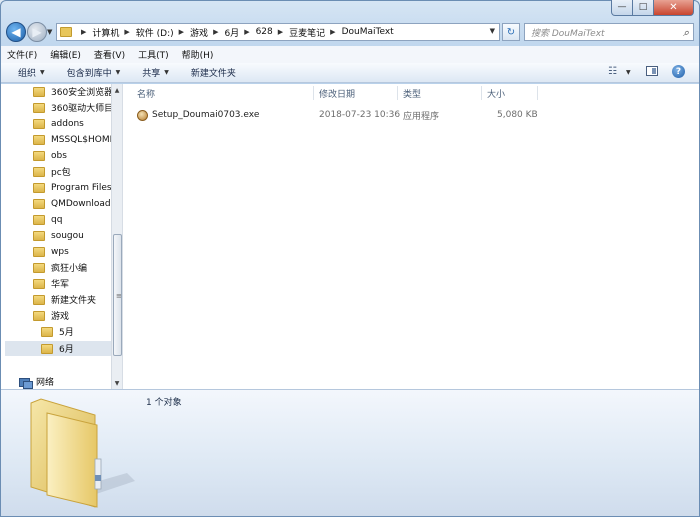  Describe the element at coordinates (57, 219) in the screenshot. I see `nav-folder-label: qq` at that location.